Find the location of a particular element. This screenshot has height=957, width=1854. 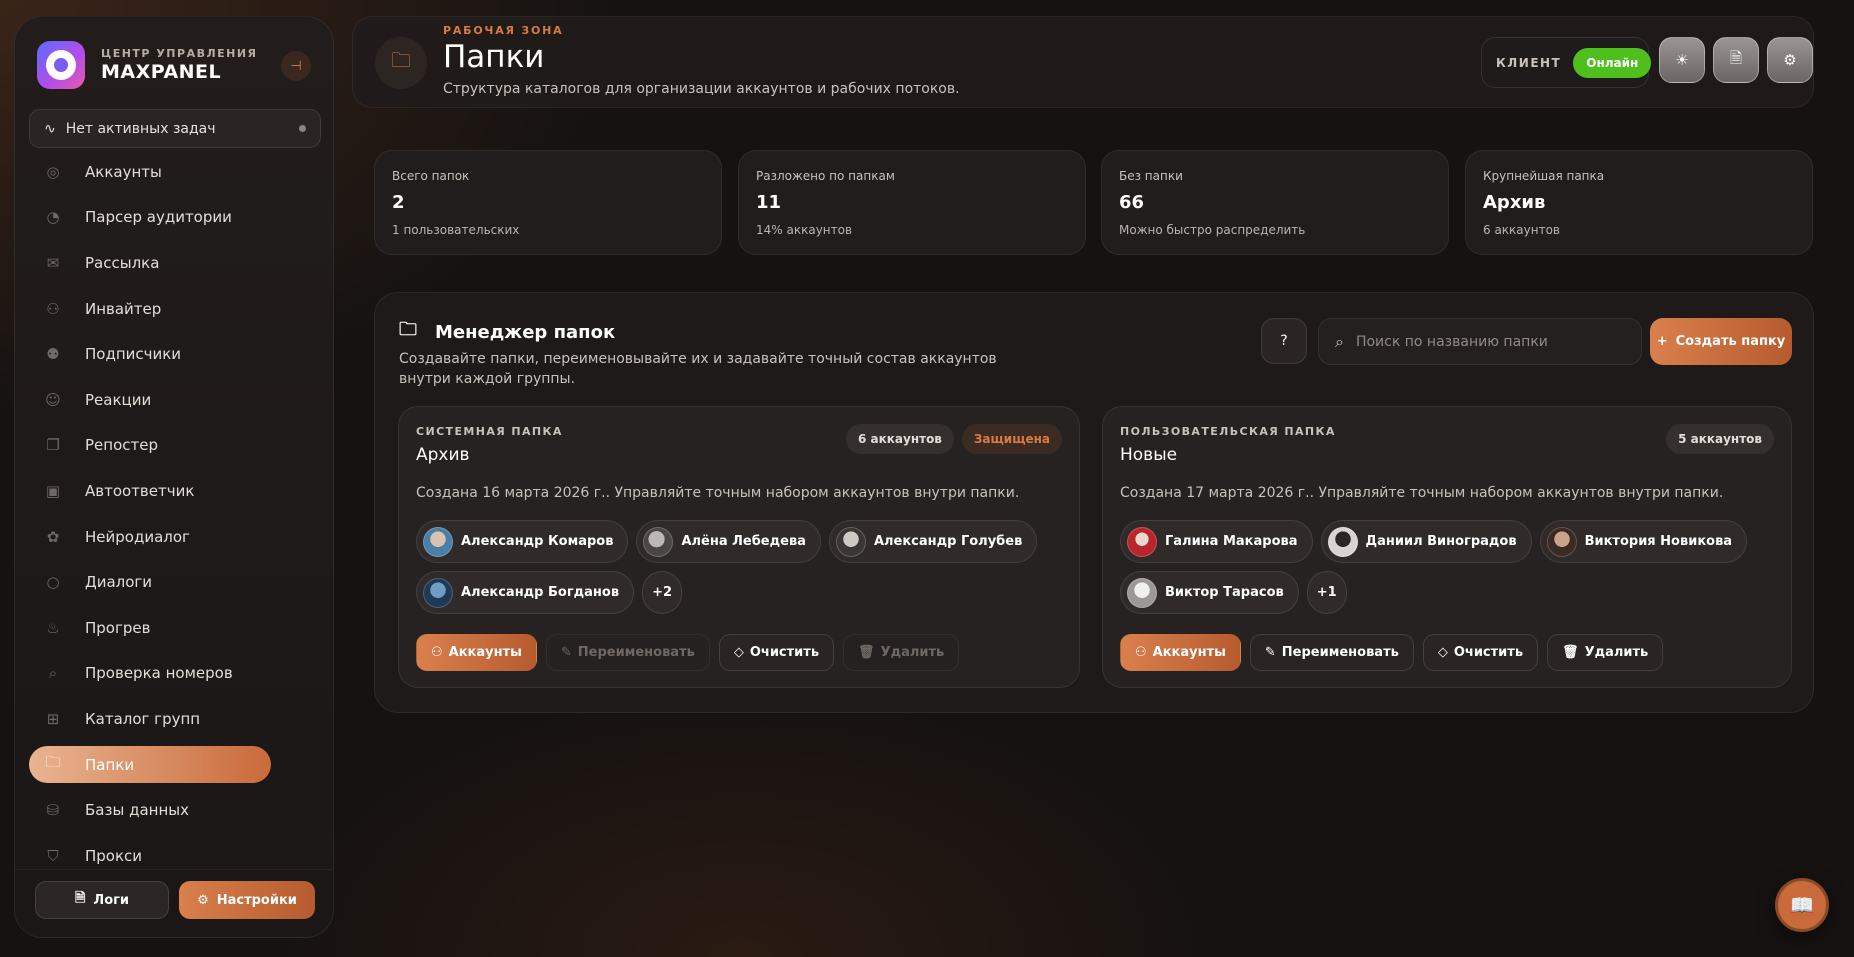

sidebar-item-inviter: ⚇ Инвайтер is located at coordinates (174, 309).